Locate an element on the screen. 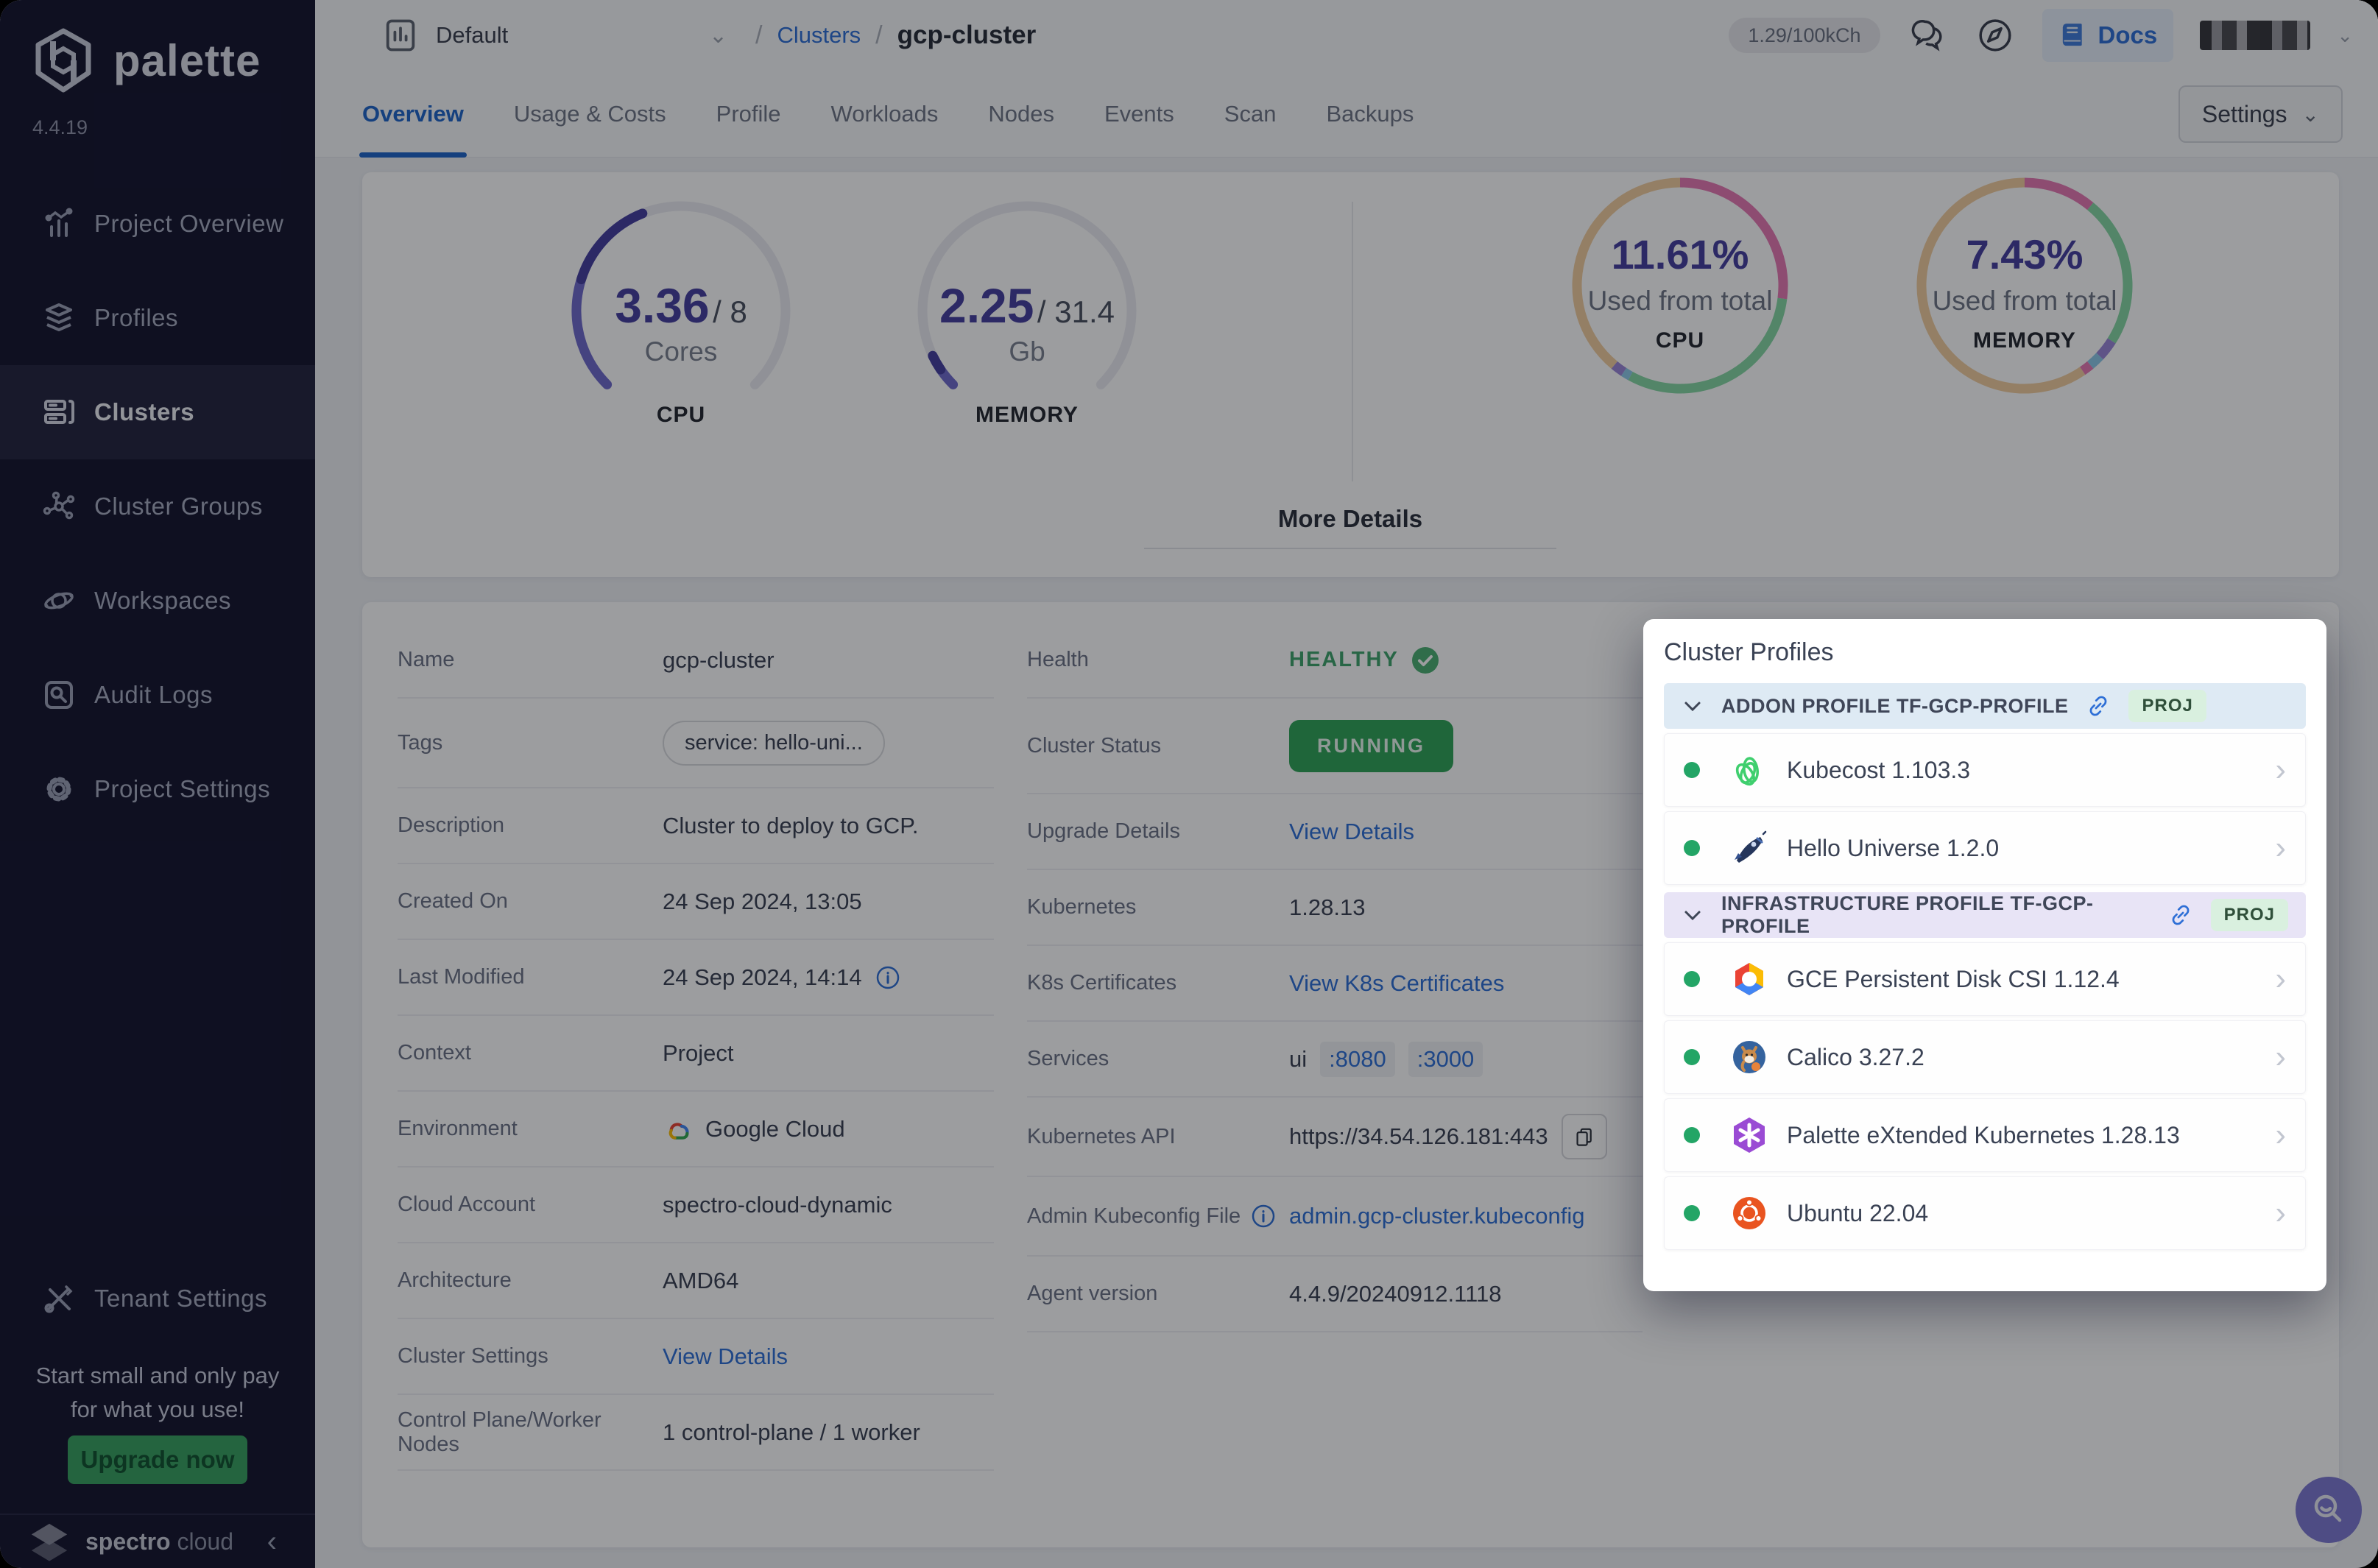 The width and height of the screenshot is (2378, 1568). detail-row-upgrade-details: Upgrade Details View Details is located at coordinates (1335, 832).